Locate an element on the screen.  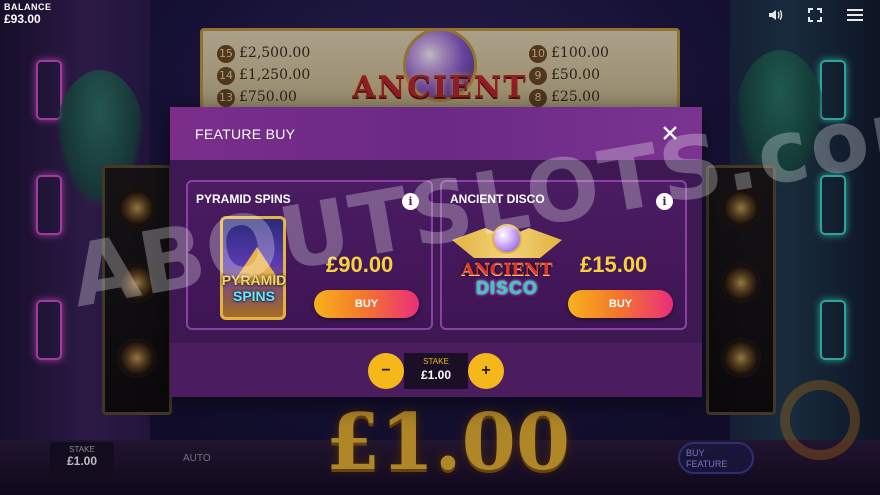
card-title: PYRAMID SPINS is located at coordinates (243, 199).